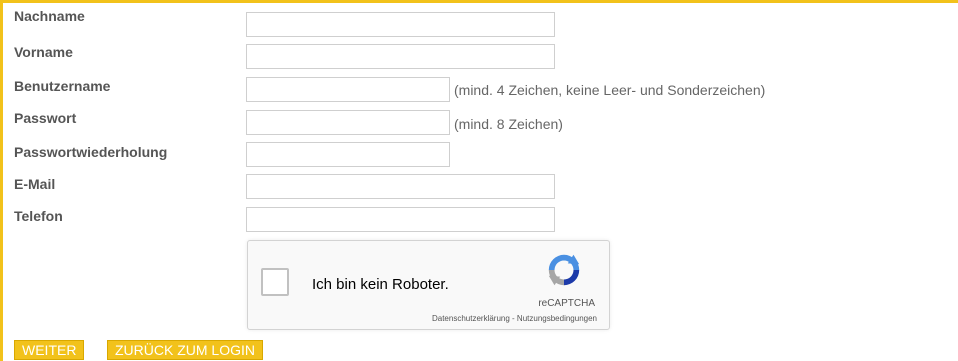 The image size is (958, 361). Describe the element at coordinates (43, 52) in the screenshot. I see `vorname-label: Vorname` at that location.